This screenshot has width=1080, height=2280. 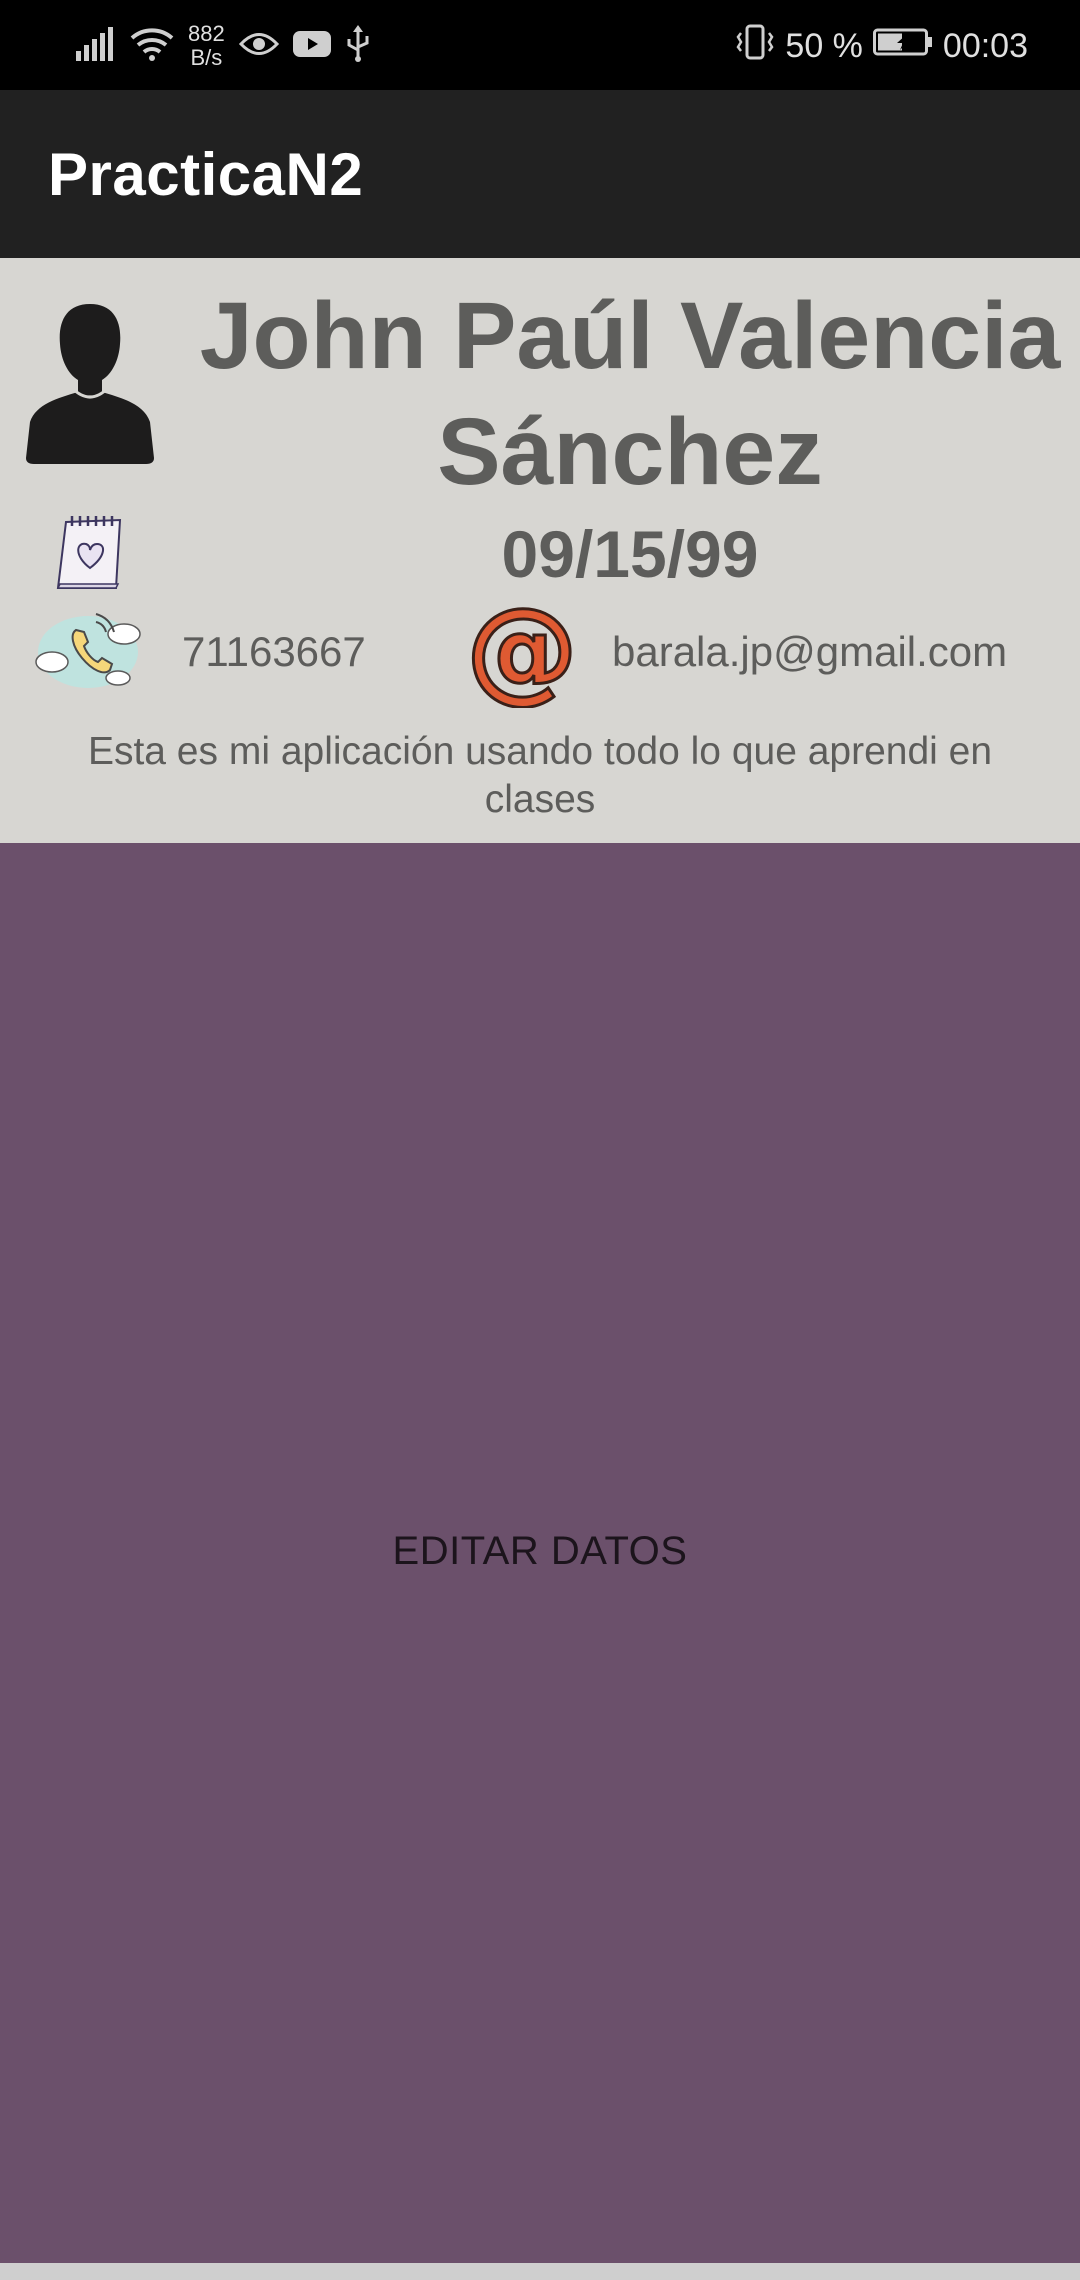 What do you see at coordinates (540, 174) in the screenshot?
I see `app-bar: PracticaN2` at bounding box center [540, 174].